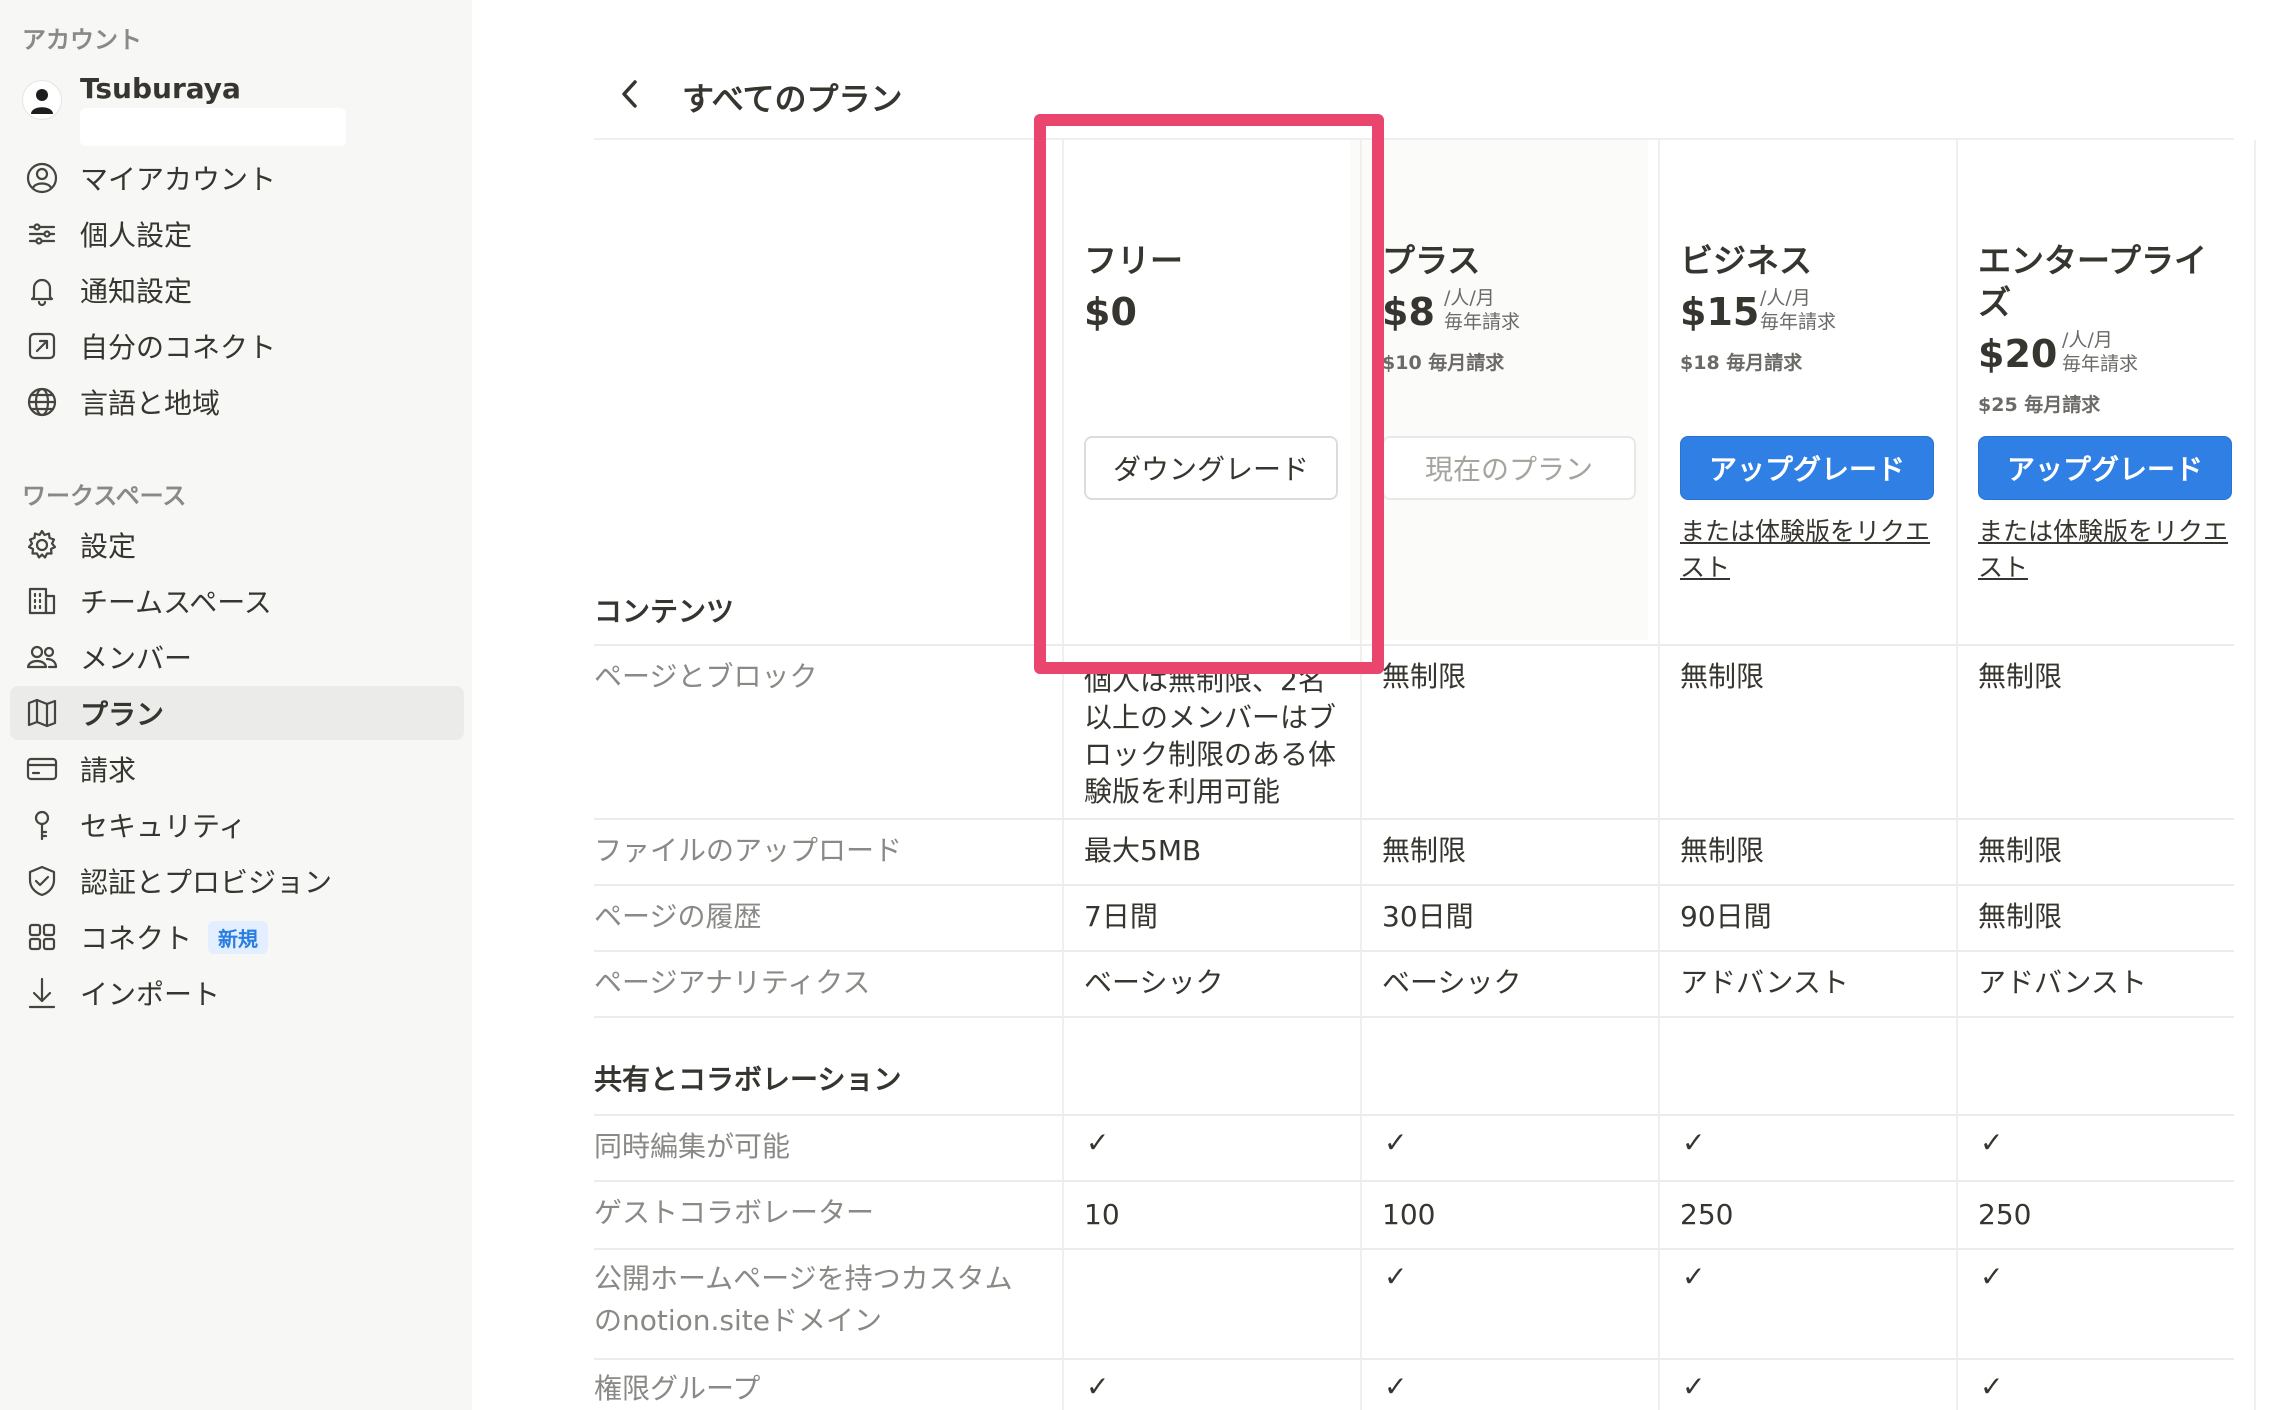  What do you see at coordinates (1396, 1386) in the screenshot?
I see `check-plus-permission-groups: ✓` at bounding box center [1396, 1386].